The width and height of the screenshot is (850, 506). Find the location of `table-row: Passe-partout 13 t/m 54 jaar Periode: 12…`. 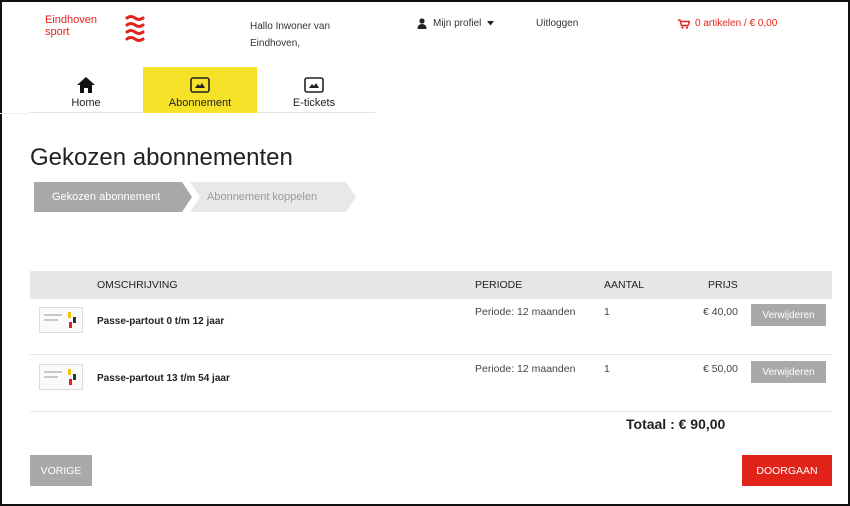

table-row: Passe-partout 13 t/m 54 jaar Periode: 12… is located at coordinates (431, 384).